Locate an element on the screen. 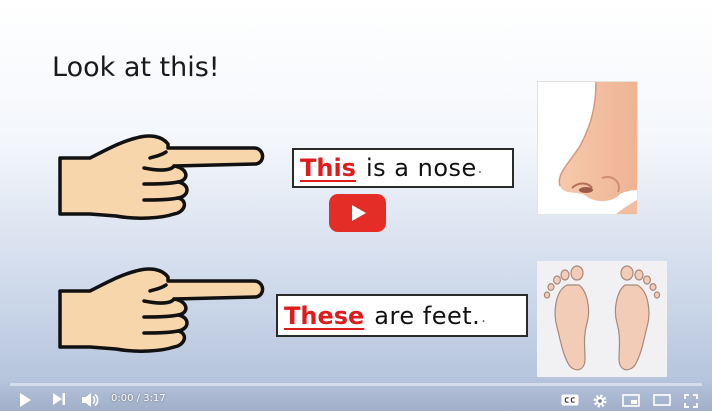  next-button is located at coordinates (59, 399).